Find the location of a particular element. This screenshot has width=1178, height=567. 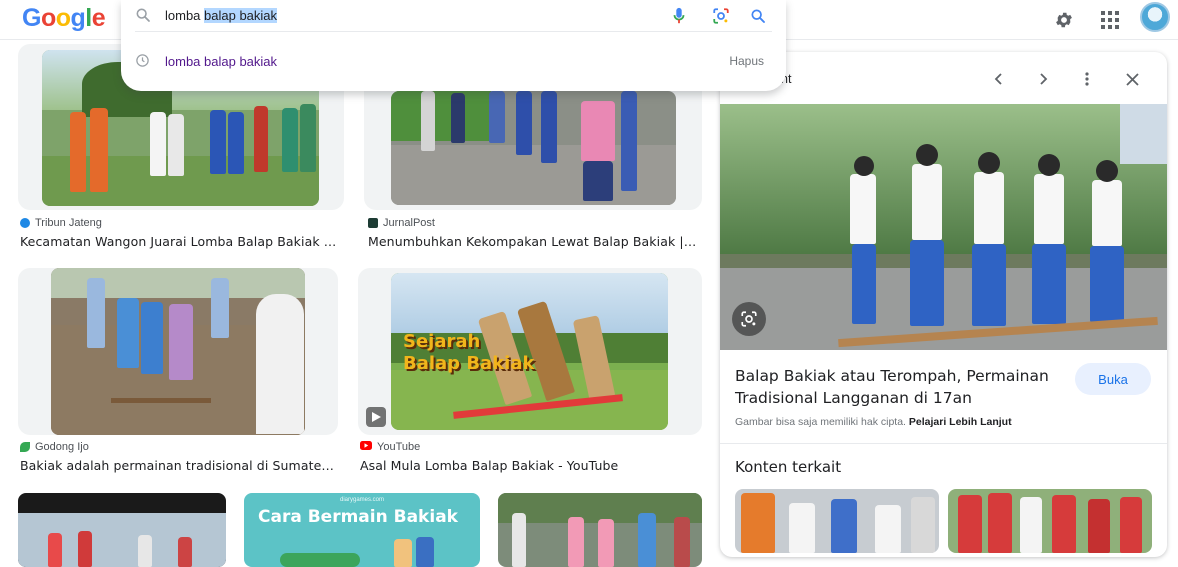

thumb-overlay-title: Sejarah Balap Bakiak is located at coordinates (468, 353).